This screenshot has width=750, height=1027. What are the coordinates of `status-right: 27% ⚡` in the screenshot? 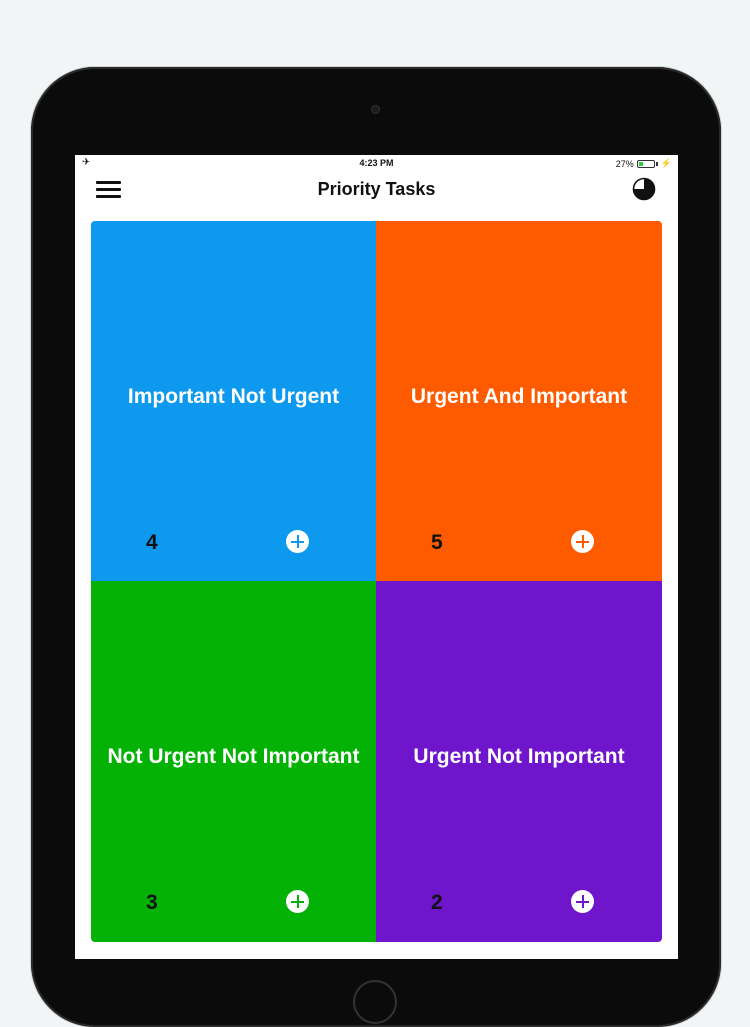 It's located at (644, 163).